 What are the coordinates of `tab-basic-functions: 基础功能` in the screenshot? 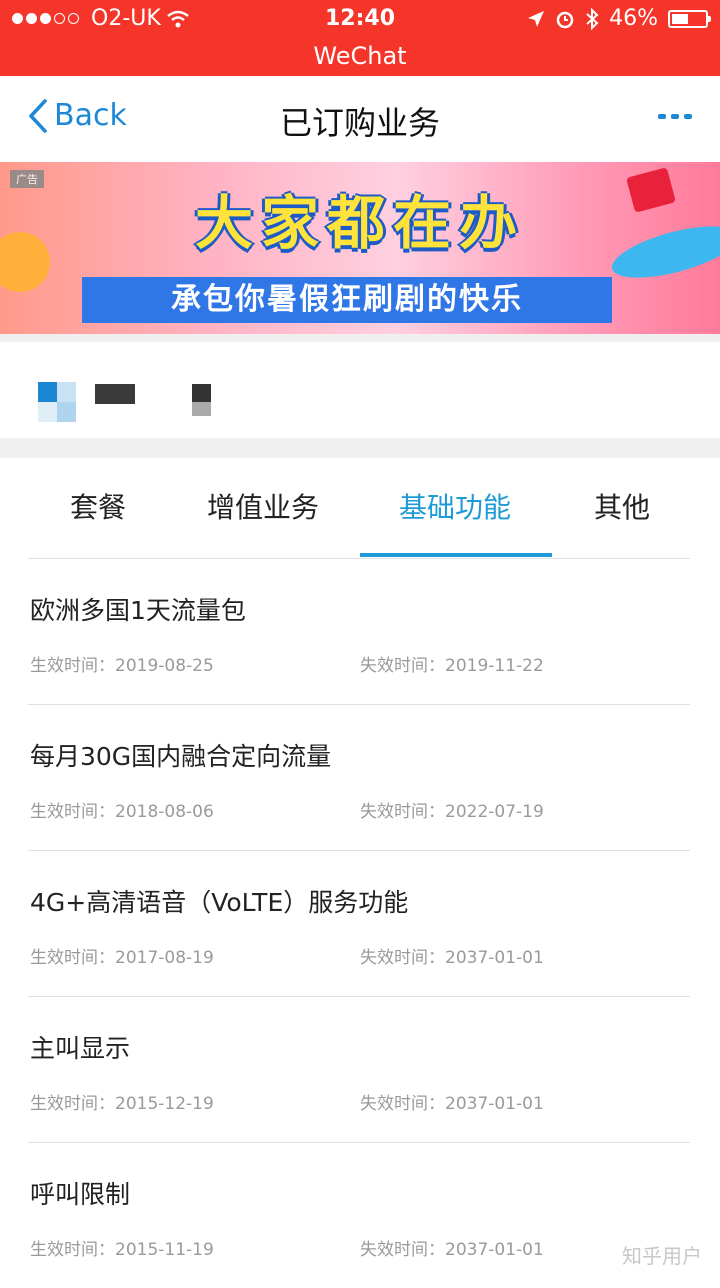 It's located at (455, 506).